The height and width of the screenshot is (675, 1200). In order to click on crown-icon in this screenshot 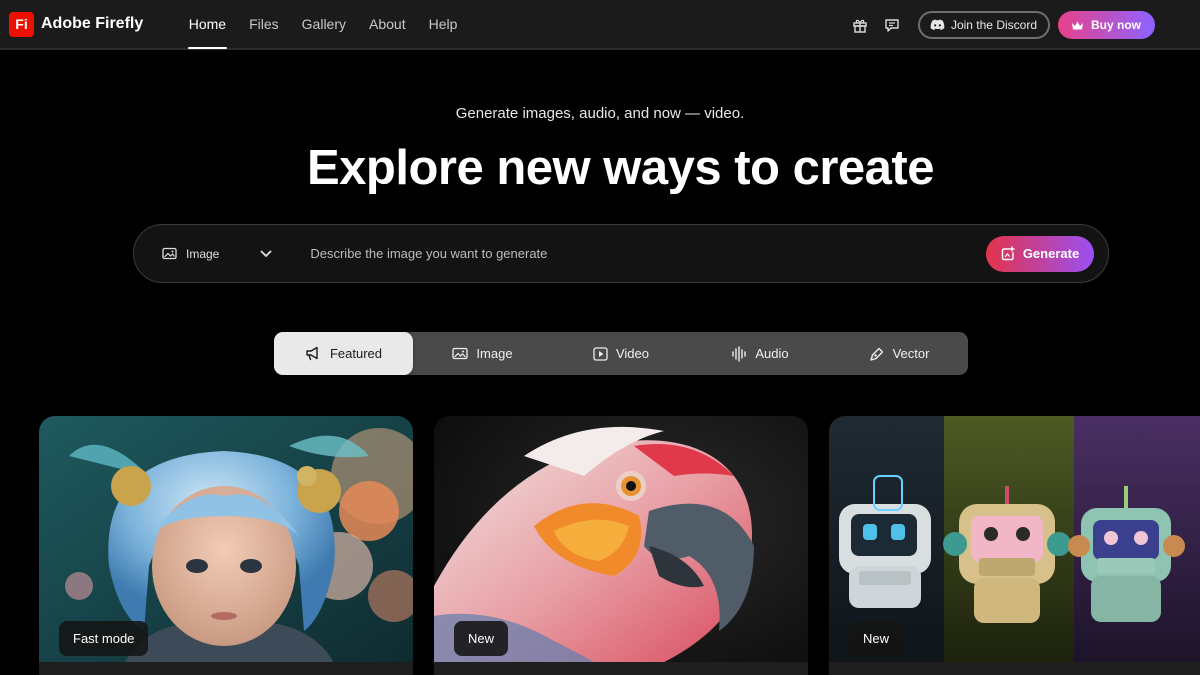, I will do `click(1077, 25)`.